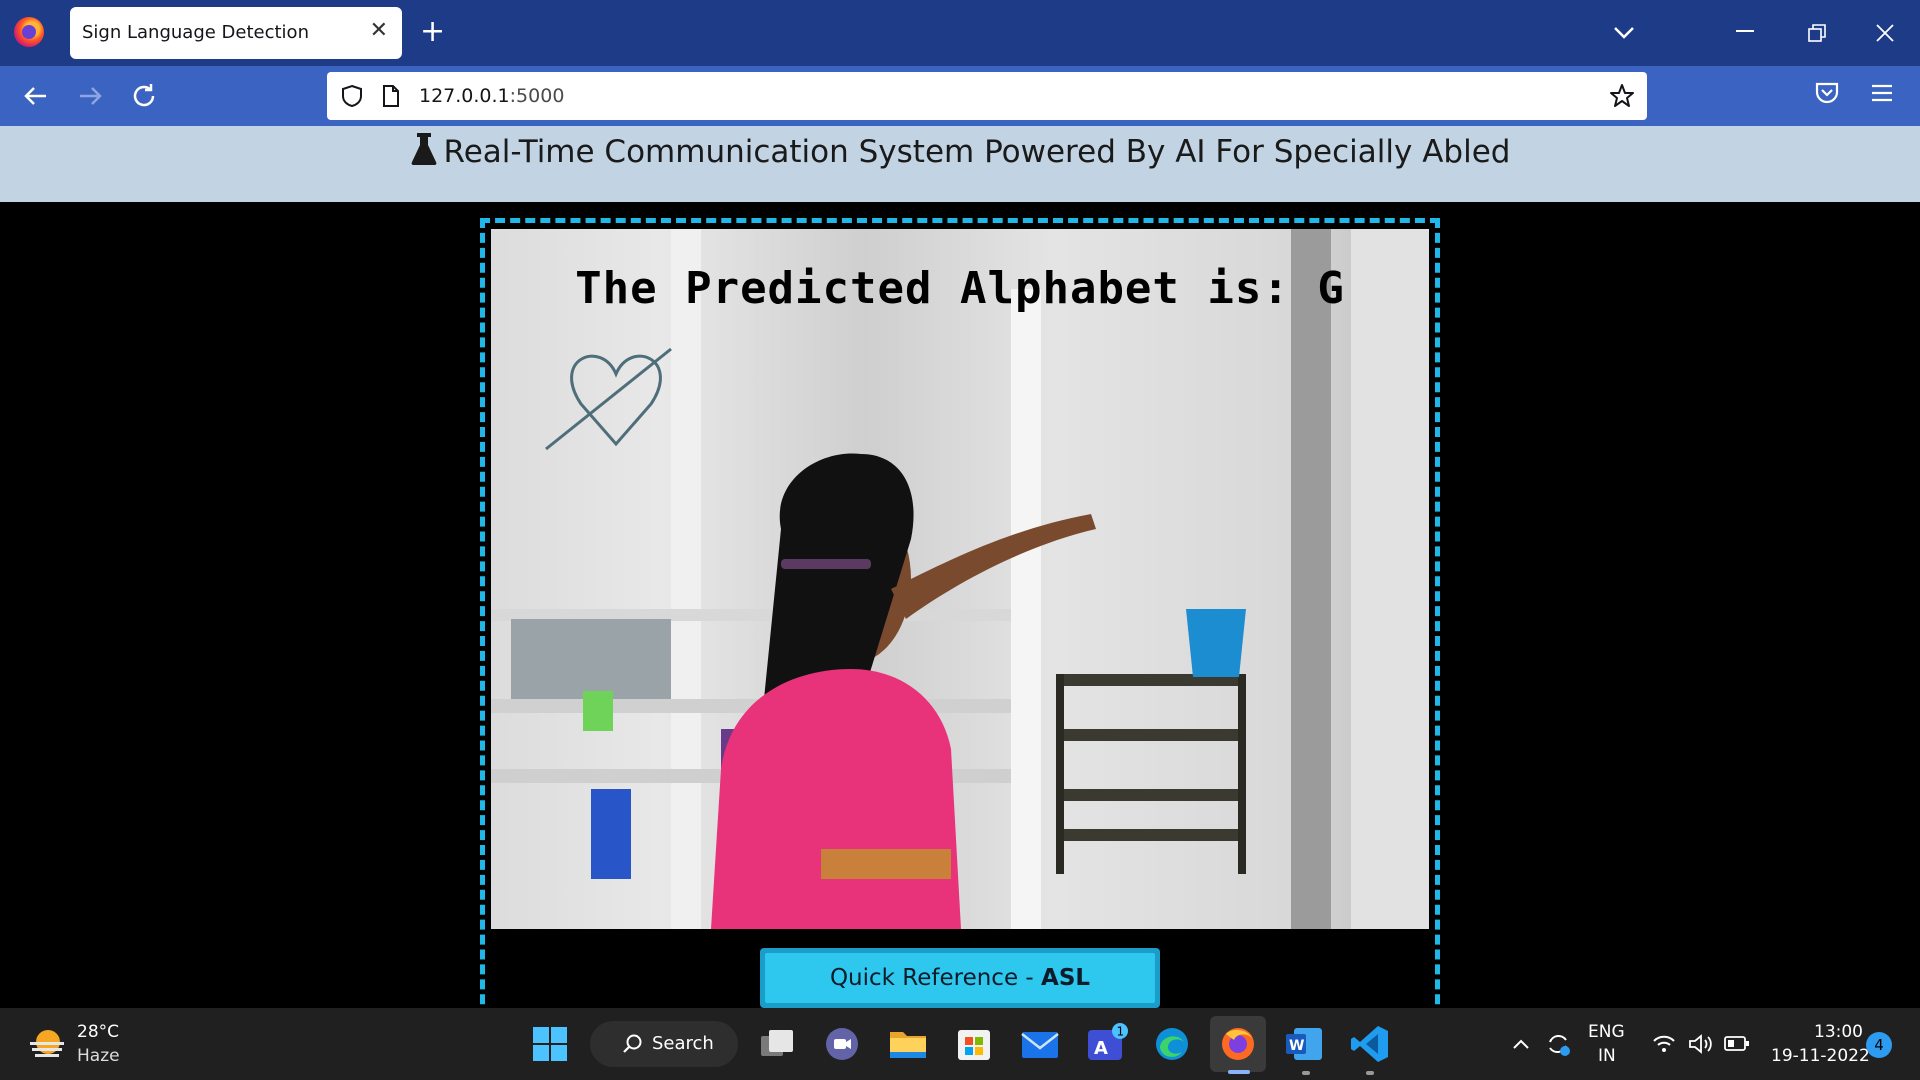  Describe the element at coordinates (379, 31) in the screenshot. I see `tab-close-icon: ✕` at that location.